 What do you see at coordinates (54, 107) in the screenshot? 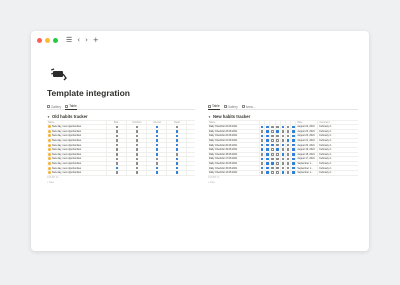
I see `old-view-tab: Gallery` at bounding box center [54, 107].